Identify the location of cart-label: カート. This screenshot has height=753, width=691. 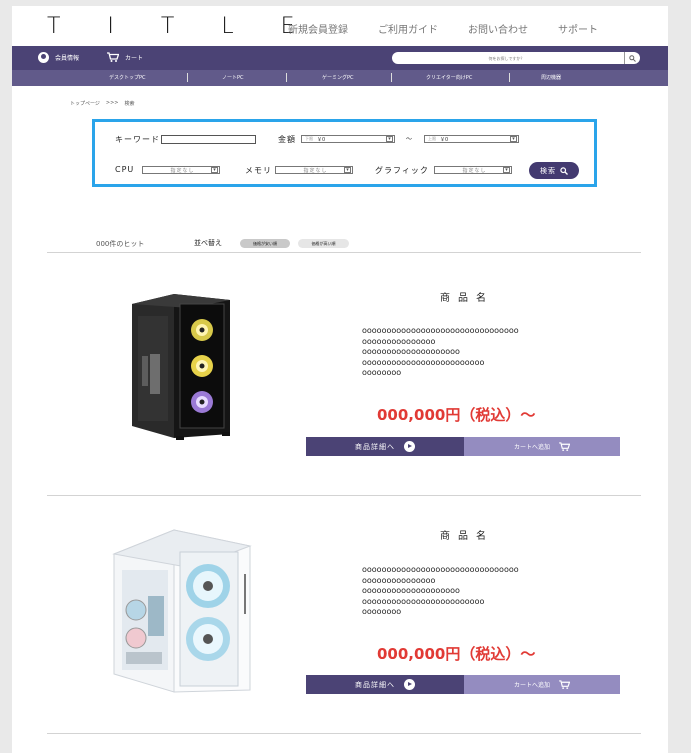
(134, 58).